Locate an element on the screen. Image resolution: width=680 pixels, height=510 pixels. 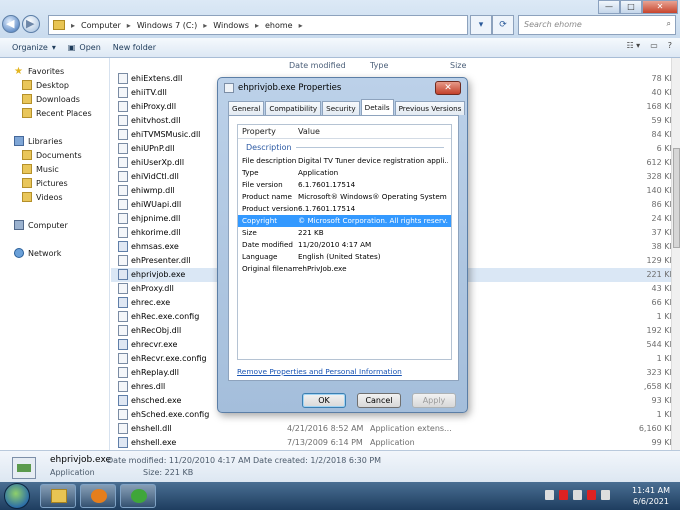
file-size: 6,160 KB is located at coordinates (656, 428).